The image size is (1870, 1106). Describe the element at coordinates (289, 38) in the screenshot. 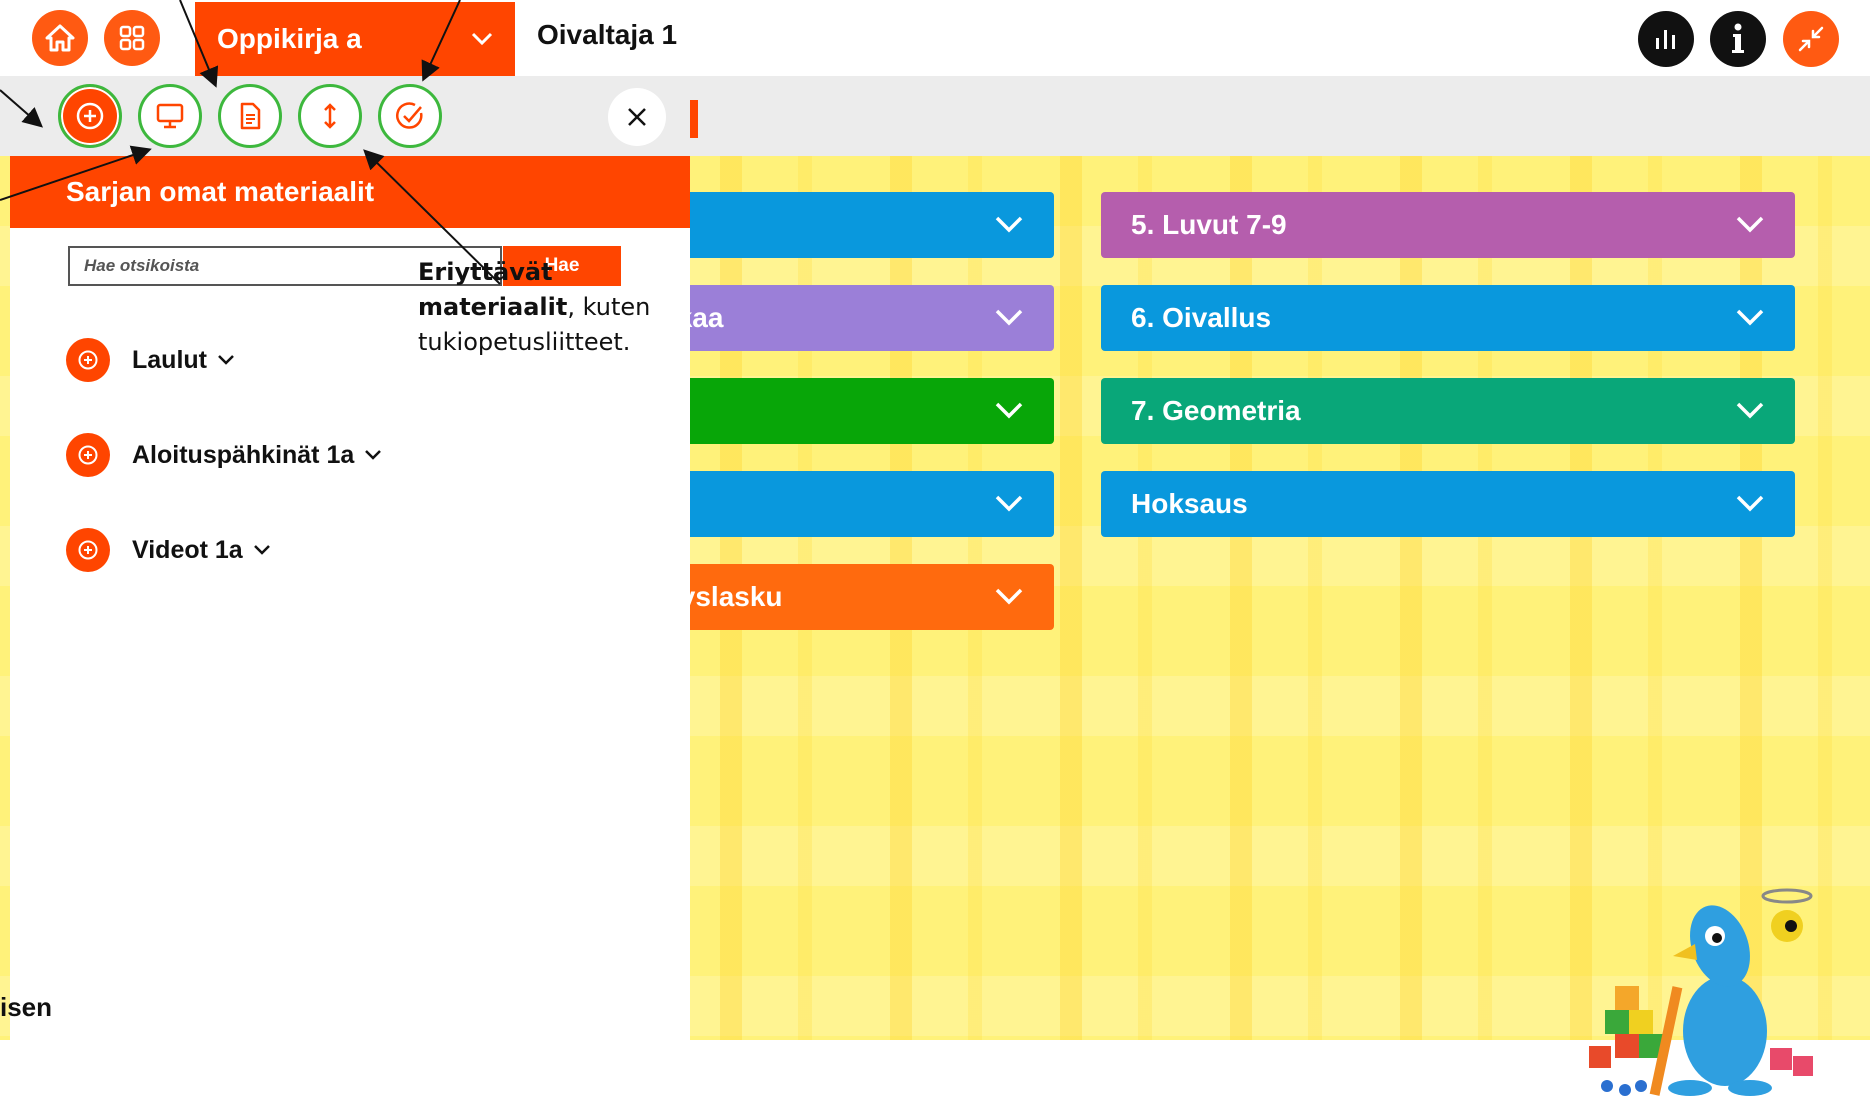

I see `book-selector-label: Oppikirja a` at that location.